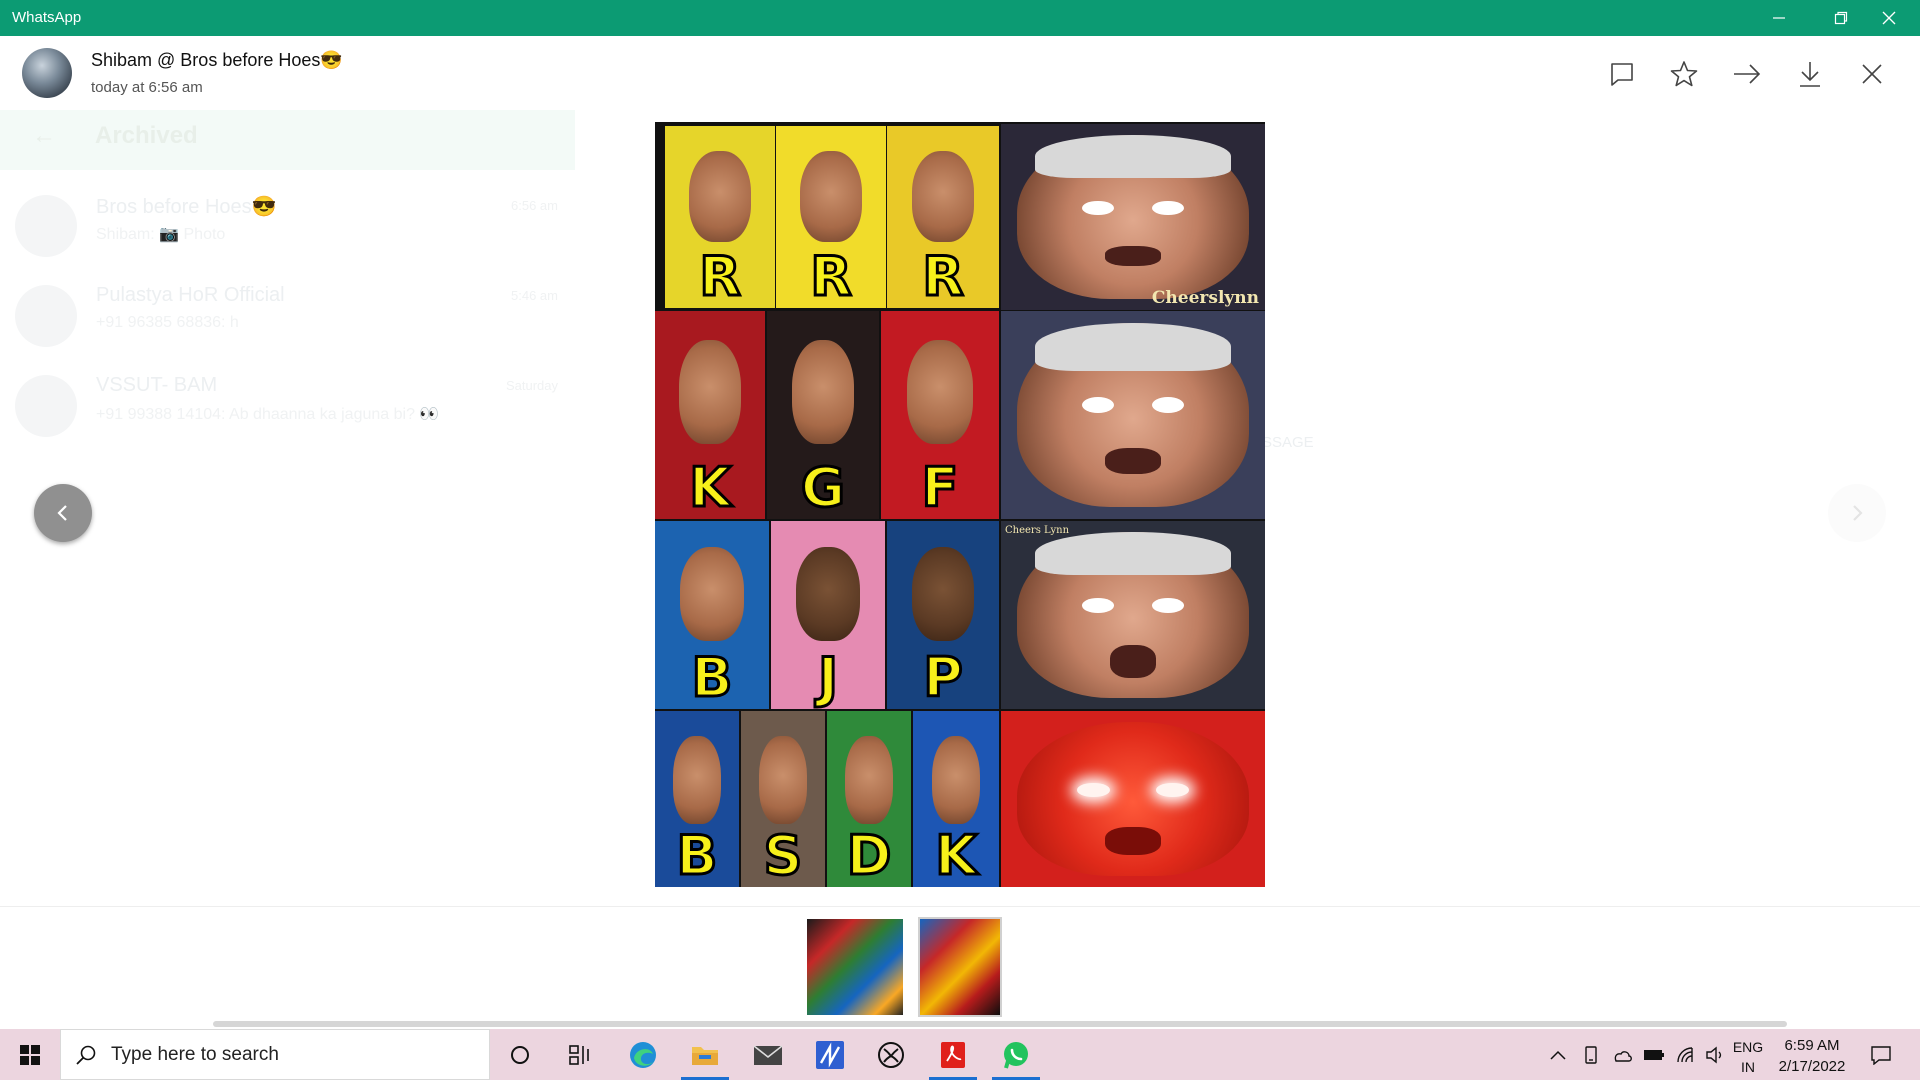 Image resolution: width=1920 pixels, height=1080 pixels. I want to click on media-thumbnail, so click(855, 967).